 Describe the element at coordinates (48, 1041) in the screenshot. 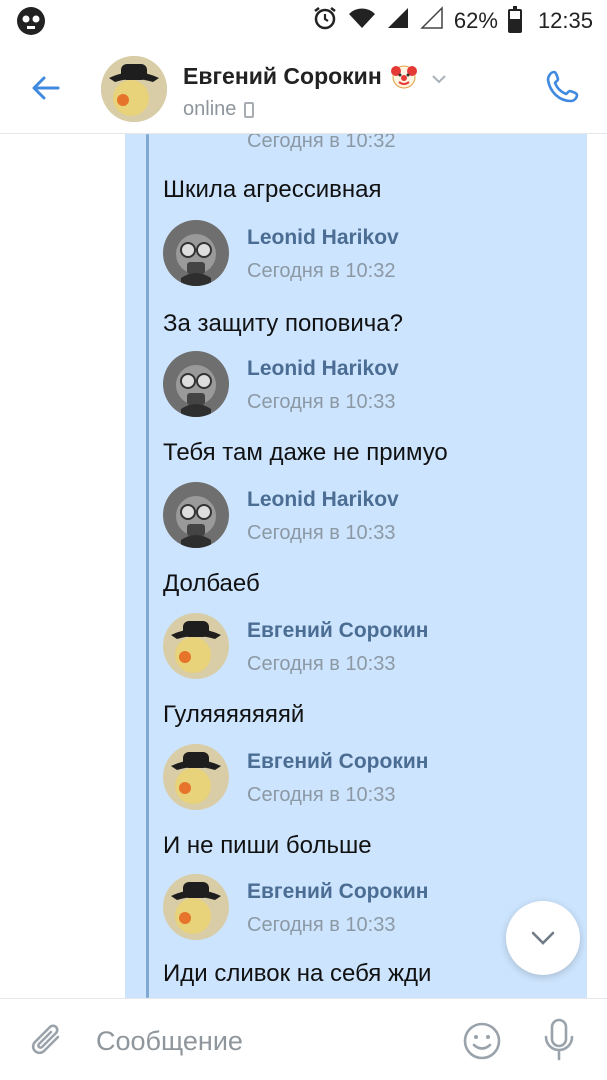

I see `paperclip-icon` at that location.